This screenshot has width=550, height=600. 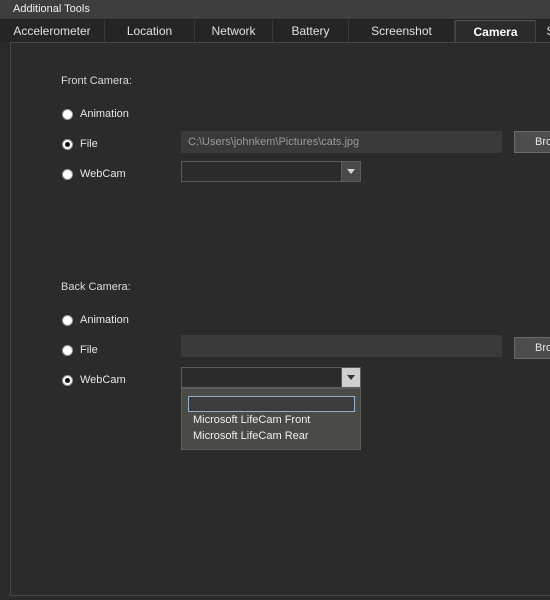 What do you see at coordinates (341, 142) in the screenshot?
I see `front-file-path-input: C:\Users\johnkem\Pictures\cats.jpg` at bounding box center [341, 142].